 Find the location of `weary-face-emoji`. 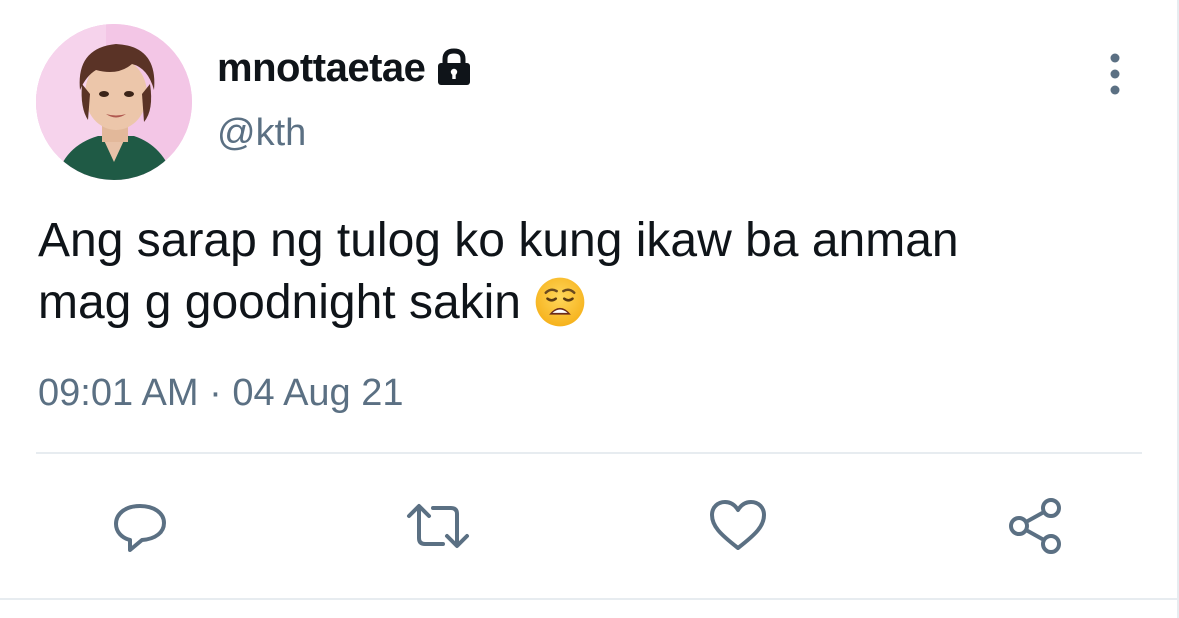

weary-face-emoji is located at coordinates (560, 302).